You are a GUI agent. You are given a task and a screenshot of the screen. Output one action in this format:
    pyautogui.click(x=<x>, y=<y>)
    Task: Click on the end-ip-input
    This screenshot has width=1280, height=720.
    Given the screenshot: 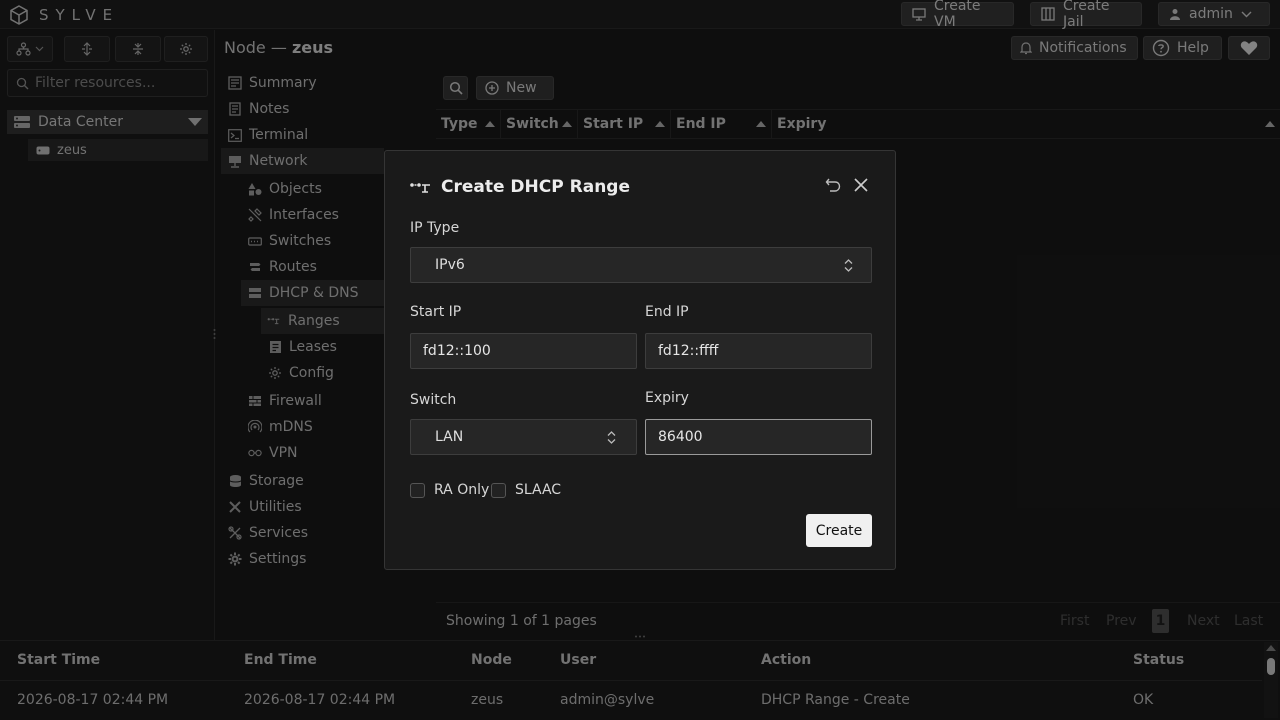 What is the action you would take?
    pyautogui.click(x=758, y=351)
    